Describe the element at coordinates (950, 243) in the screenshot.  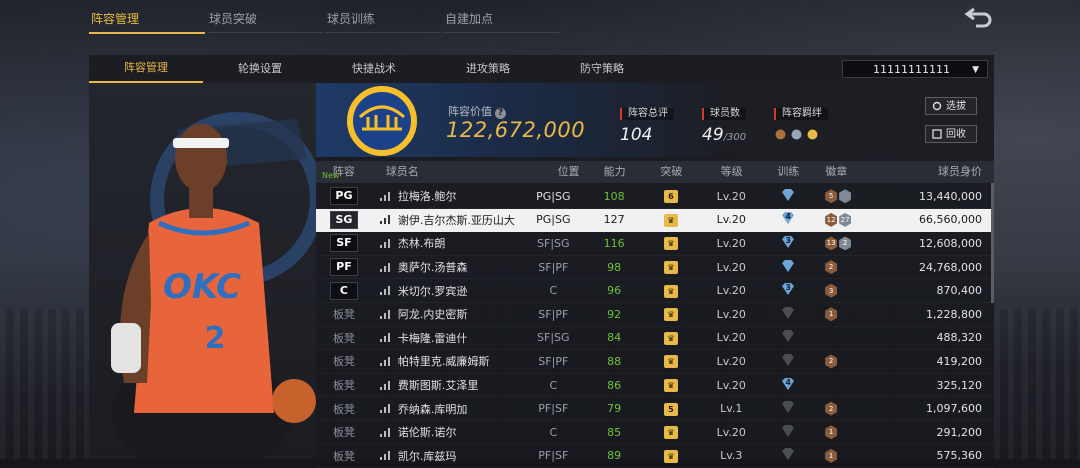
I see `player-value: 12,608,000` at that location.